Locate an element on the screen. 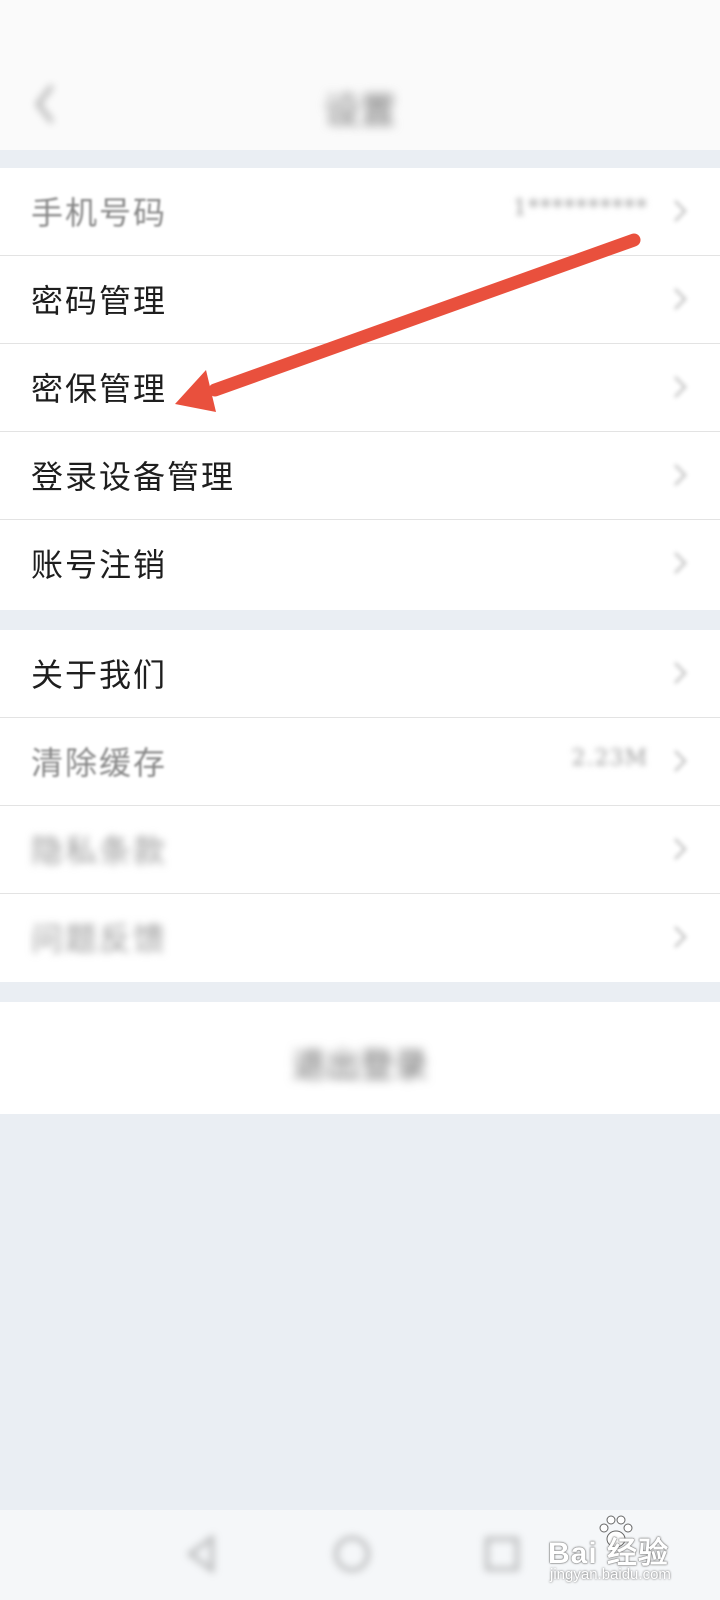  settings-item-login-devices: 登录设备管理 is located at coordinates (360, 476).